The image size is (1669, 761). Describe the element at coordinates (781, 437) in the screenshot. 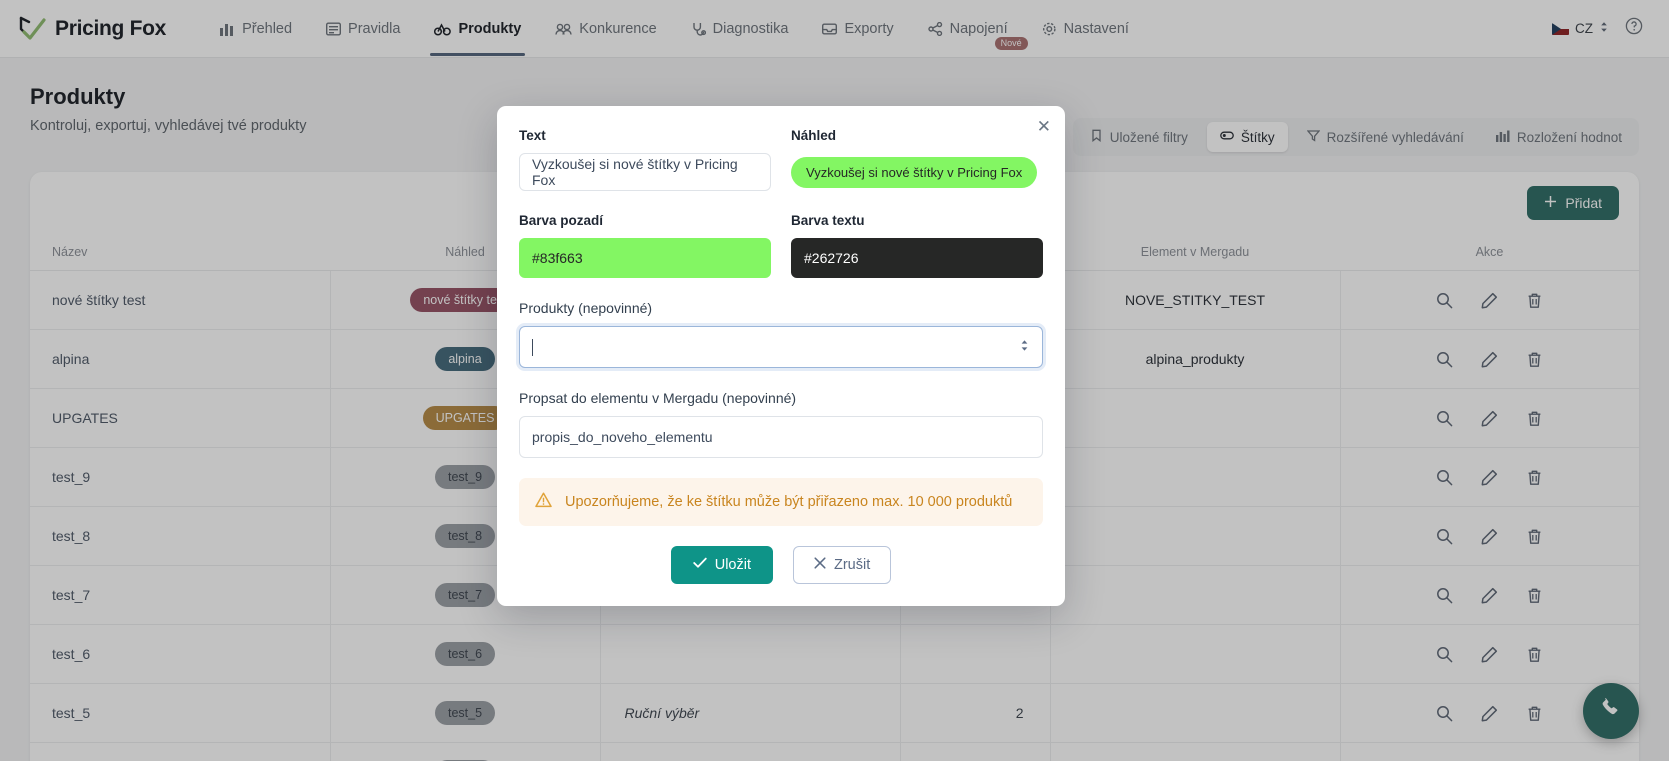

I see `mergado-input: propis_do_noveho_elementu` at that location.